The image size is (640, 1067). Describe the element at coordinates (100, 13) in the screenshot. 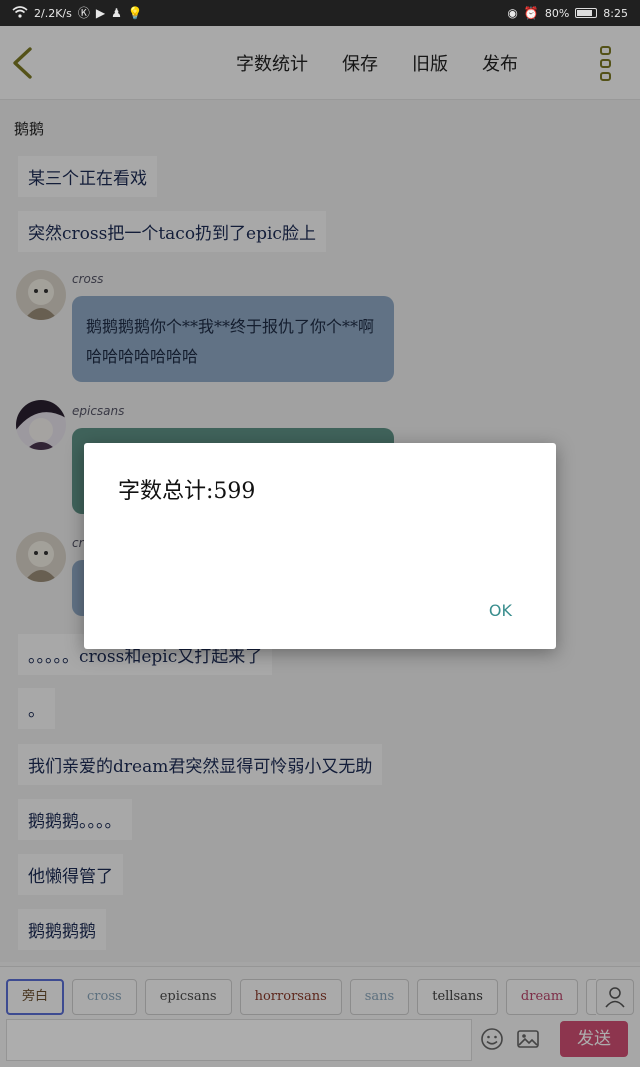

I see `video-icon: ▶` at that location.